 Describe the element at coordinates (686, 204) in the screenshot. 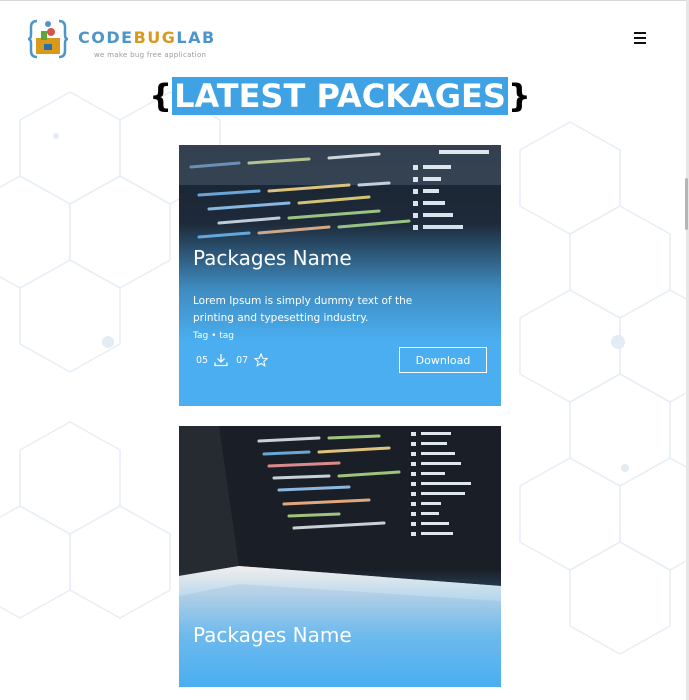

I see `scrollbar-thumb` at that location.